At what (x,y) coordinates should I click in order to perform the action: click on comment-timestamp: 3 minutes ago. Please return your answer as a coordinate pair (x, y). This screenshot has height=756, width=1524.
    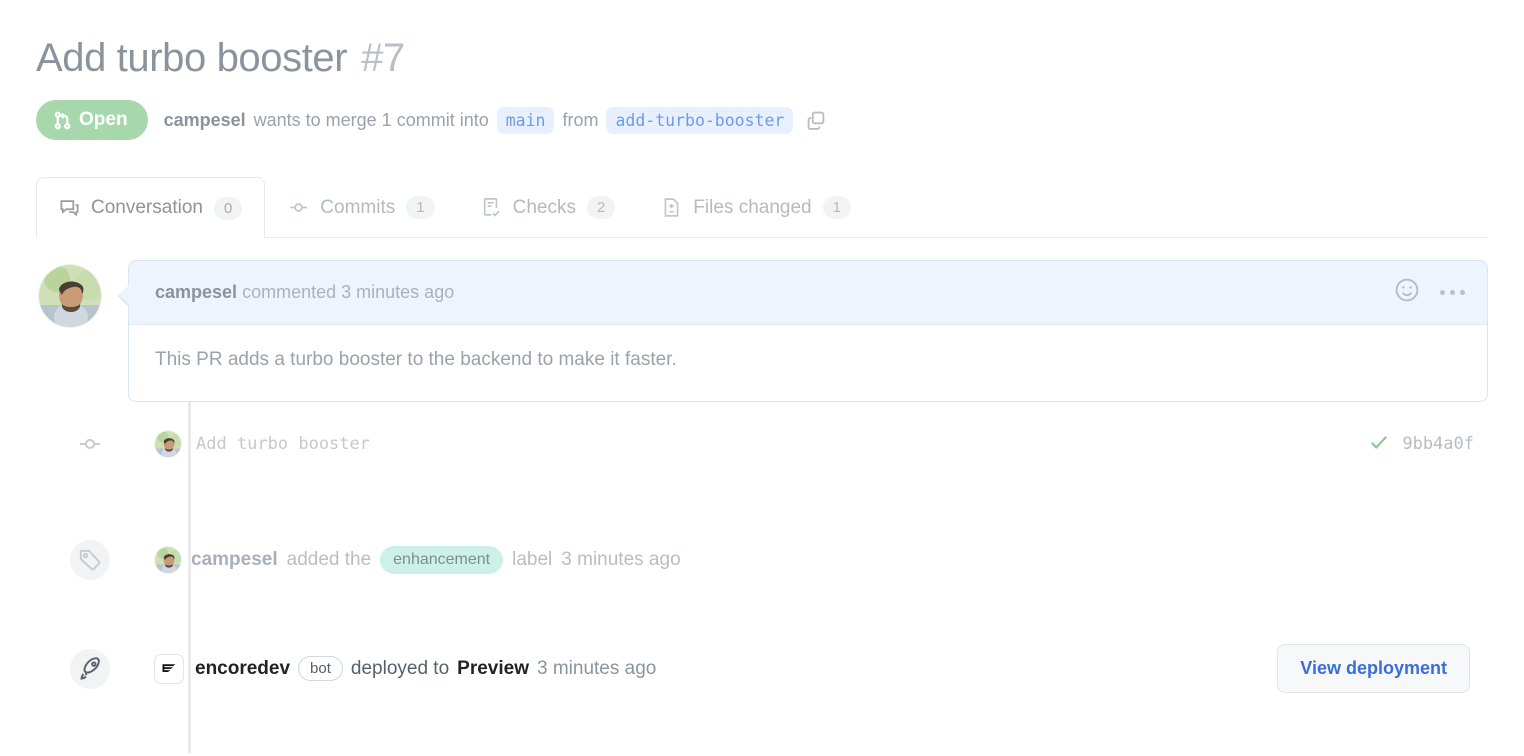
    Looking at the image, I should click on (398, 292).